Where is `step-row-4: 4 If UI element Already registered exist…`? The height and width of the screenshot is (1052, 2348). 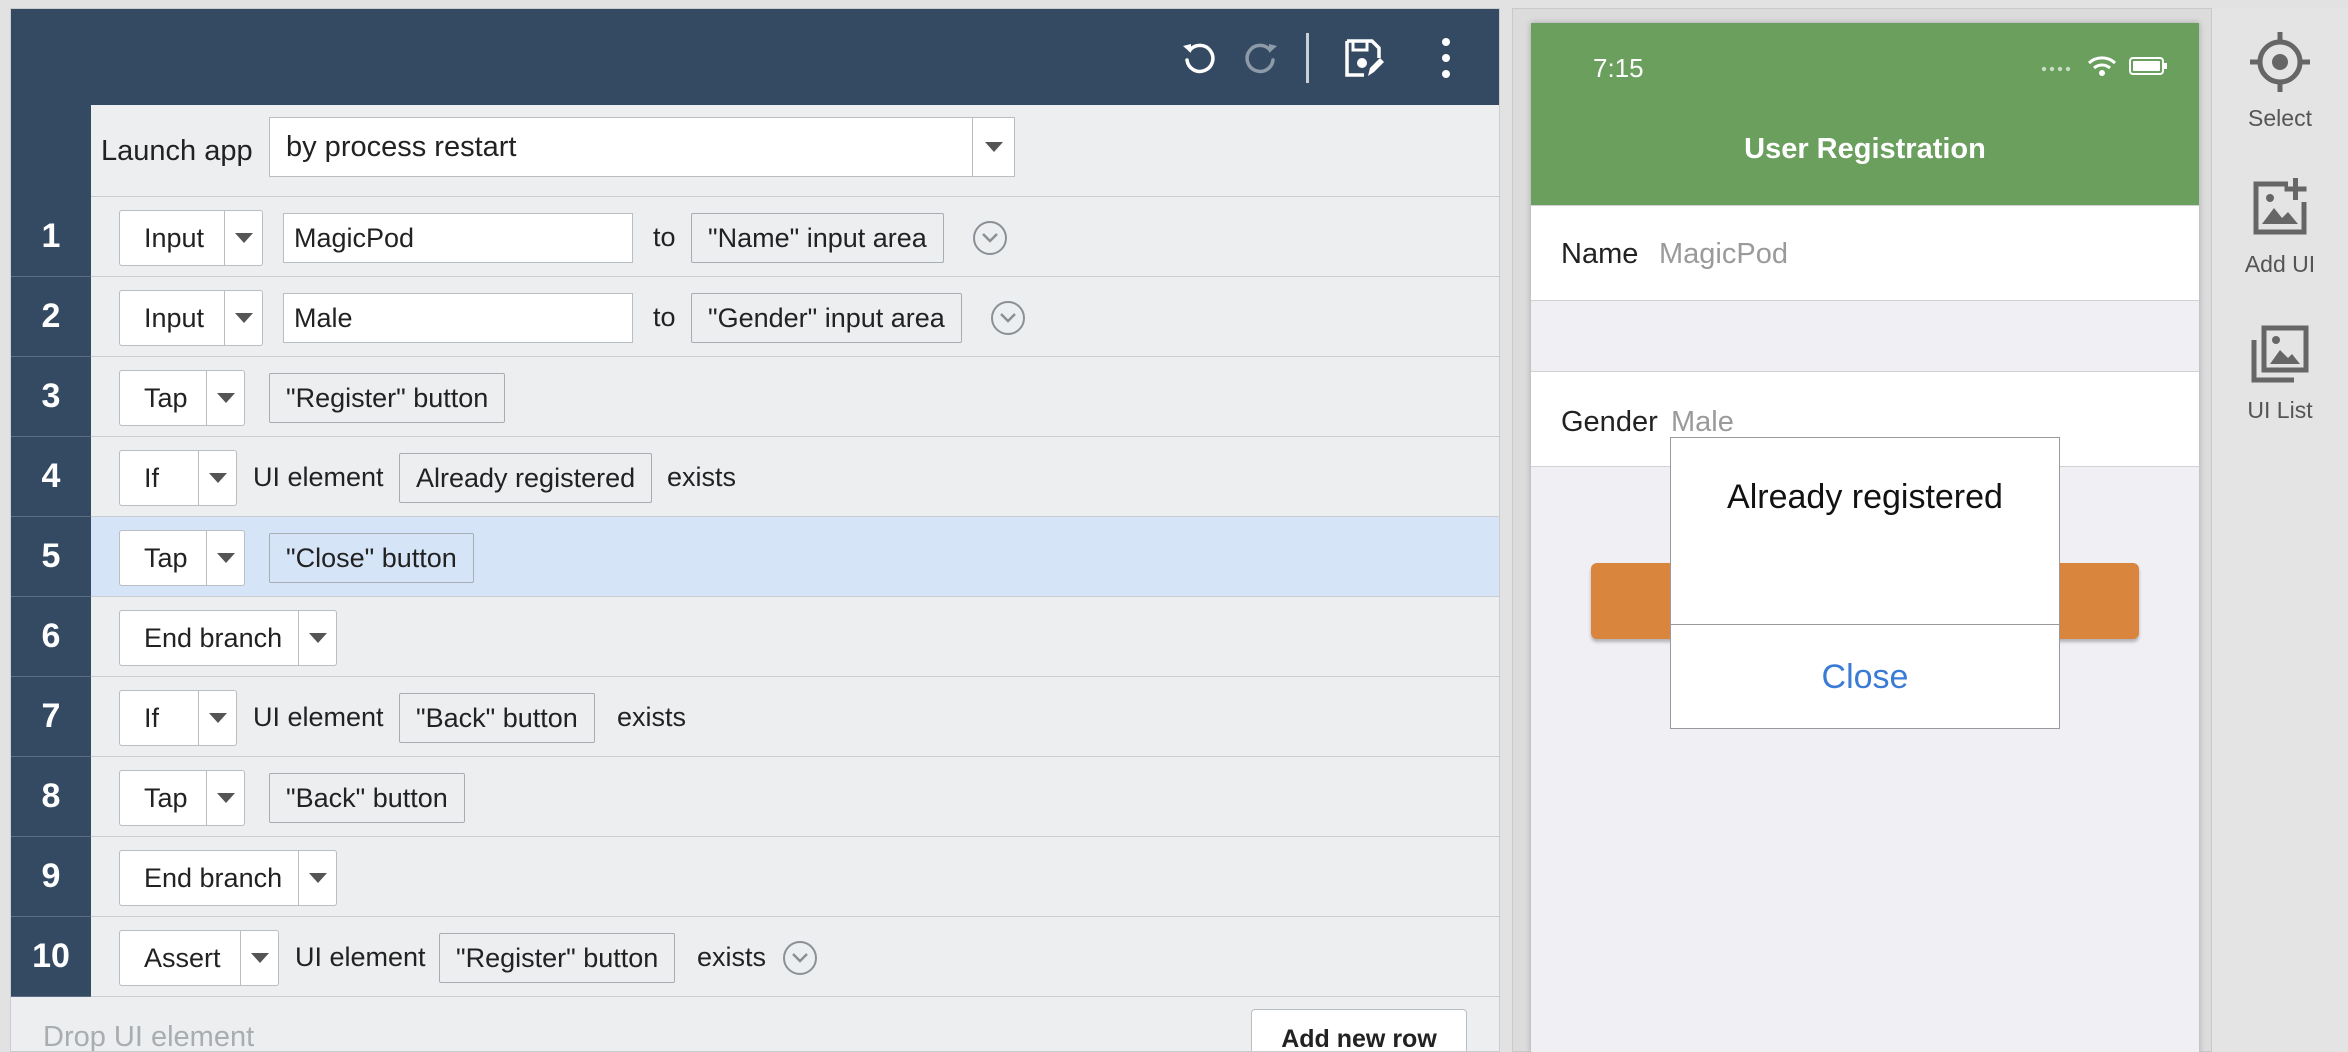
step-row-4: 4 If UI element Already registered exist… is located at coordinates (755, 477).